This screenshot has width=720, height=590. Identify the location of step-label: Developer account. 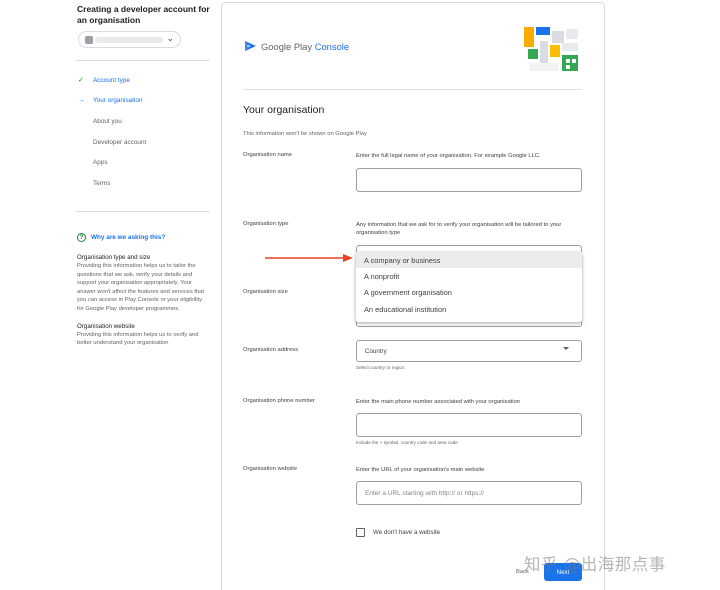
(120, 142).